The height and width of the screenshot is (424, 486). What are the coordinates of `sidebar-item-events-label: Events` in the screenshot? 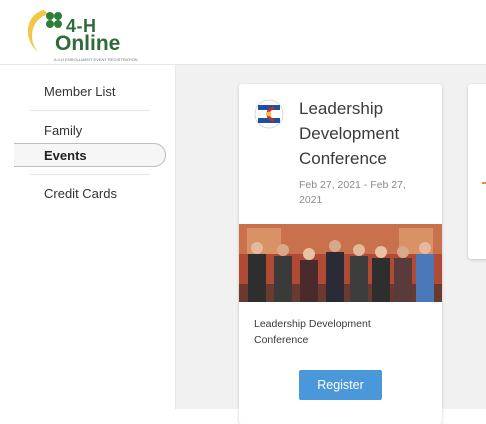 It's located at (65, 155).